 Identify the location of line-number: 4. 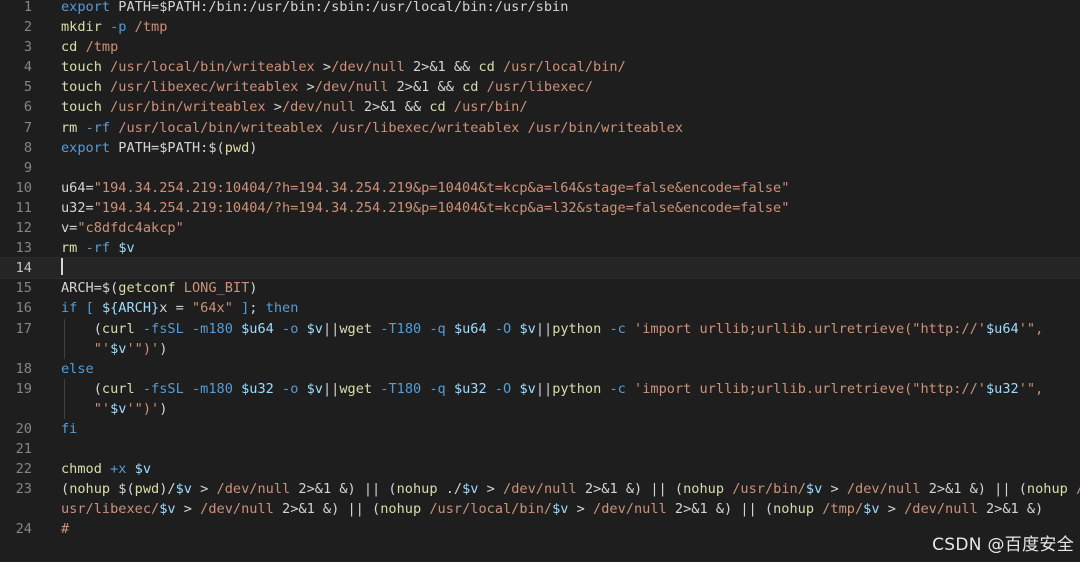
(27, 67).